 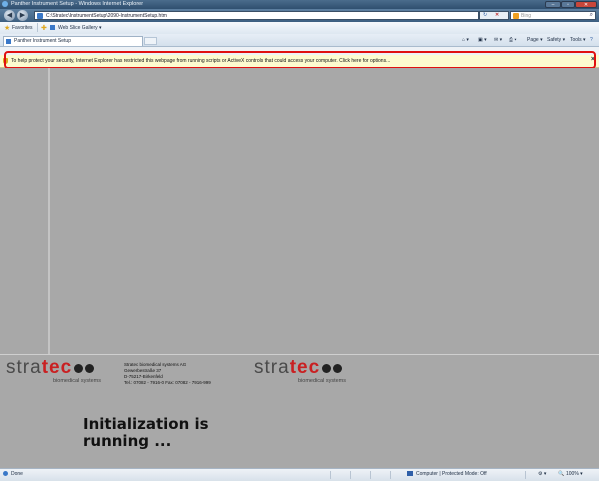 What do you see at coordinates (451, 474) in the screenshot?
I see `security-zone: Computer | Protected Mode: Off` at bounding box center [451, 474].